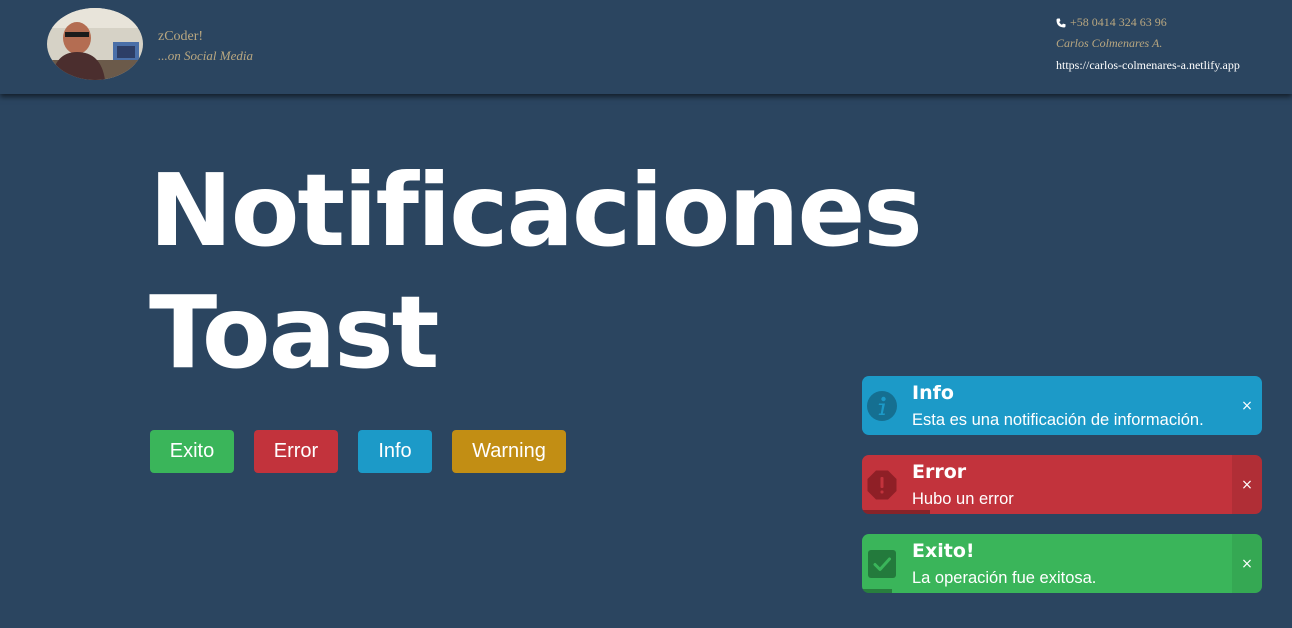  What do you see at coordinates (181, 36) in the screenshot?
I see `brand-name: zCoder!` at bounding box center [181, 36].